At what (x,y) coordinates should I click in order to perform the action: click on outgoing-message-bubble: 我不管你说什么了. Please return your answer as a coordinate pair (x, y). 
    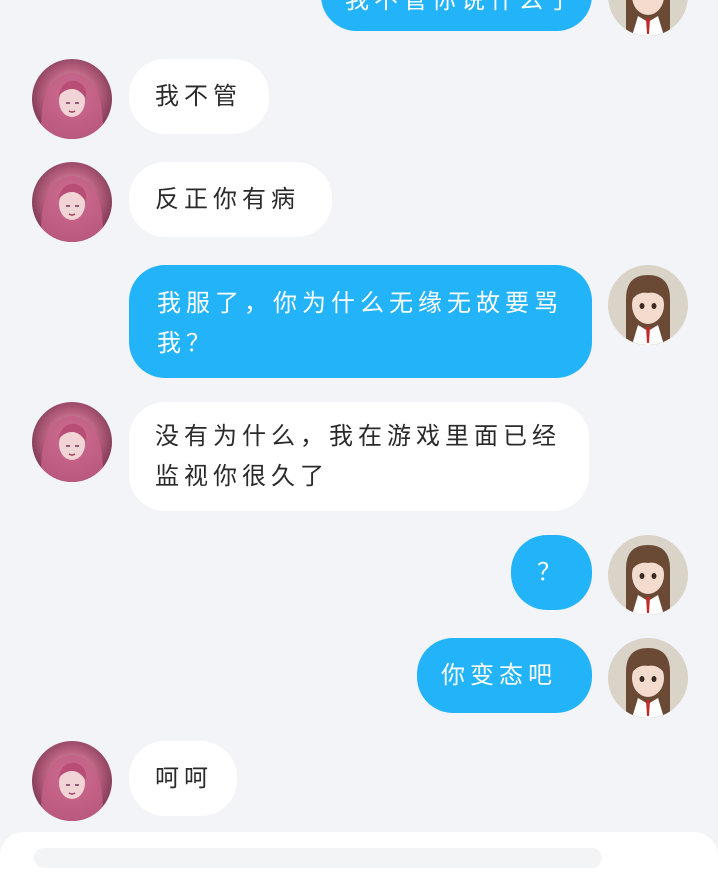
    Looking at the image, I should click on (456, 15).